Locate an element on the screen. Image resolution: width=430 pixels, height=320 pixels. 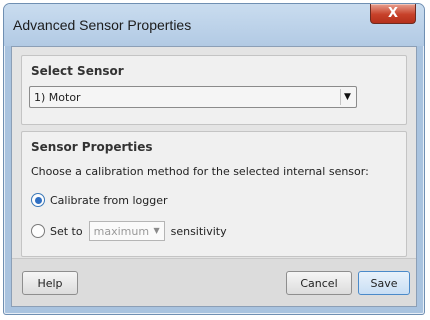
sensitivity-select: maximum ▼ is located at coordinates (126, 231).